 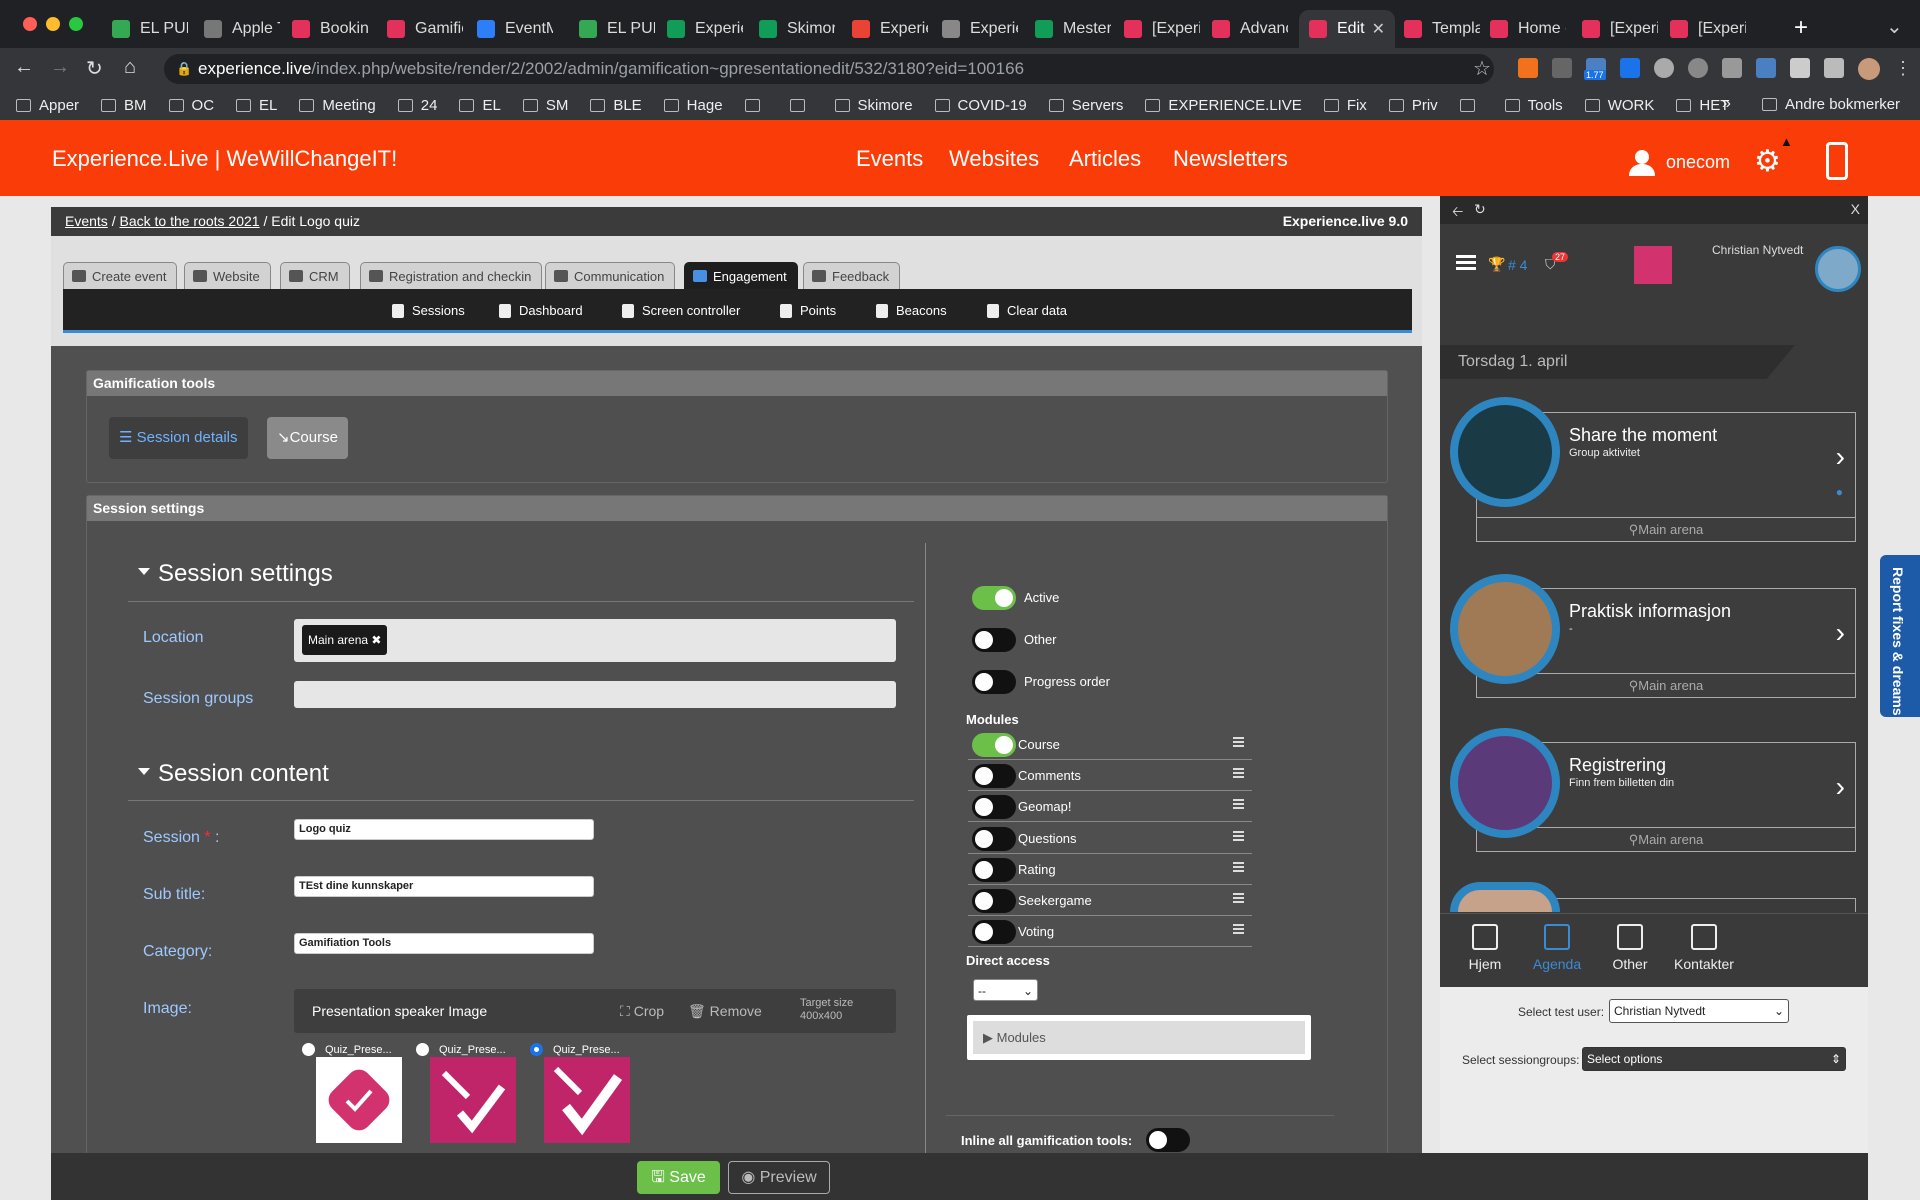 I want to click on close-tab-icon: ✕, so click(x=1378, y=29).